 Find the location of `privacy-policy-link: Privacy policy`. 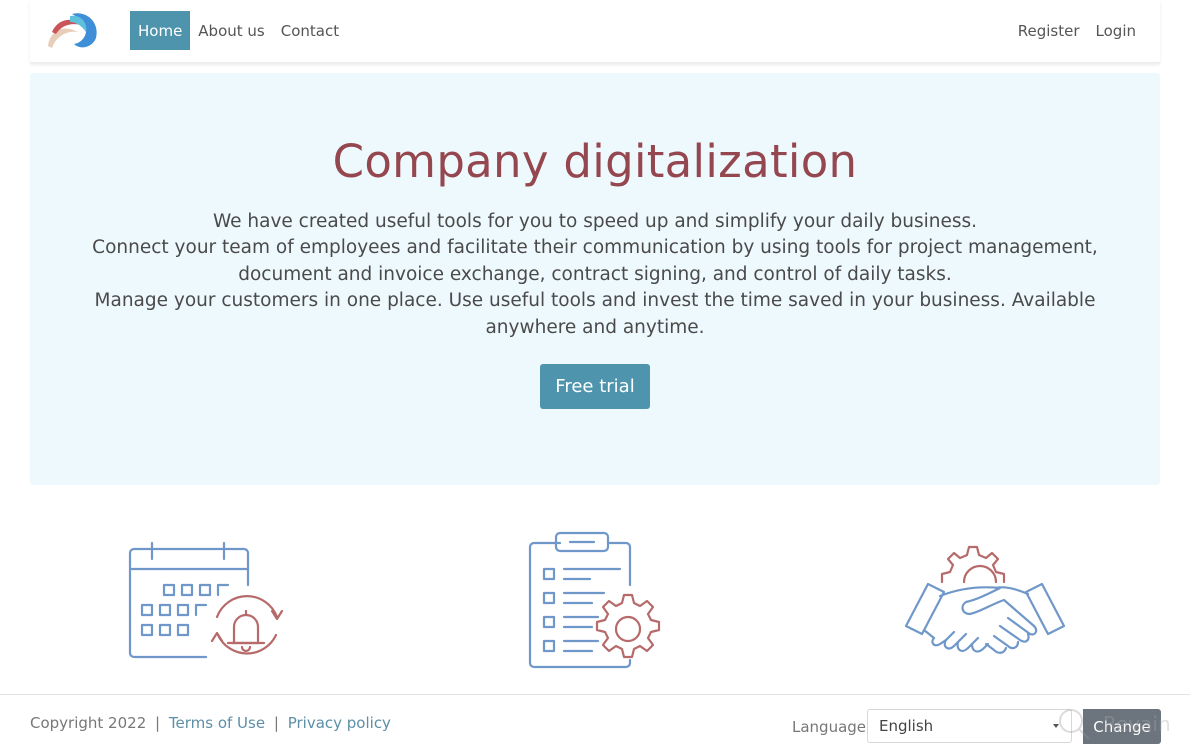

privacy-policy-link: Privacy policy is located at coordinates (339, 723).